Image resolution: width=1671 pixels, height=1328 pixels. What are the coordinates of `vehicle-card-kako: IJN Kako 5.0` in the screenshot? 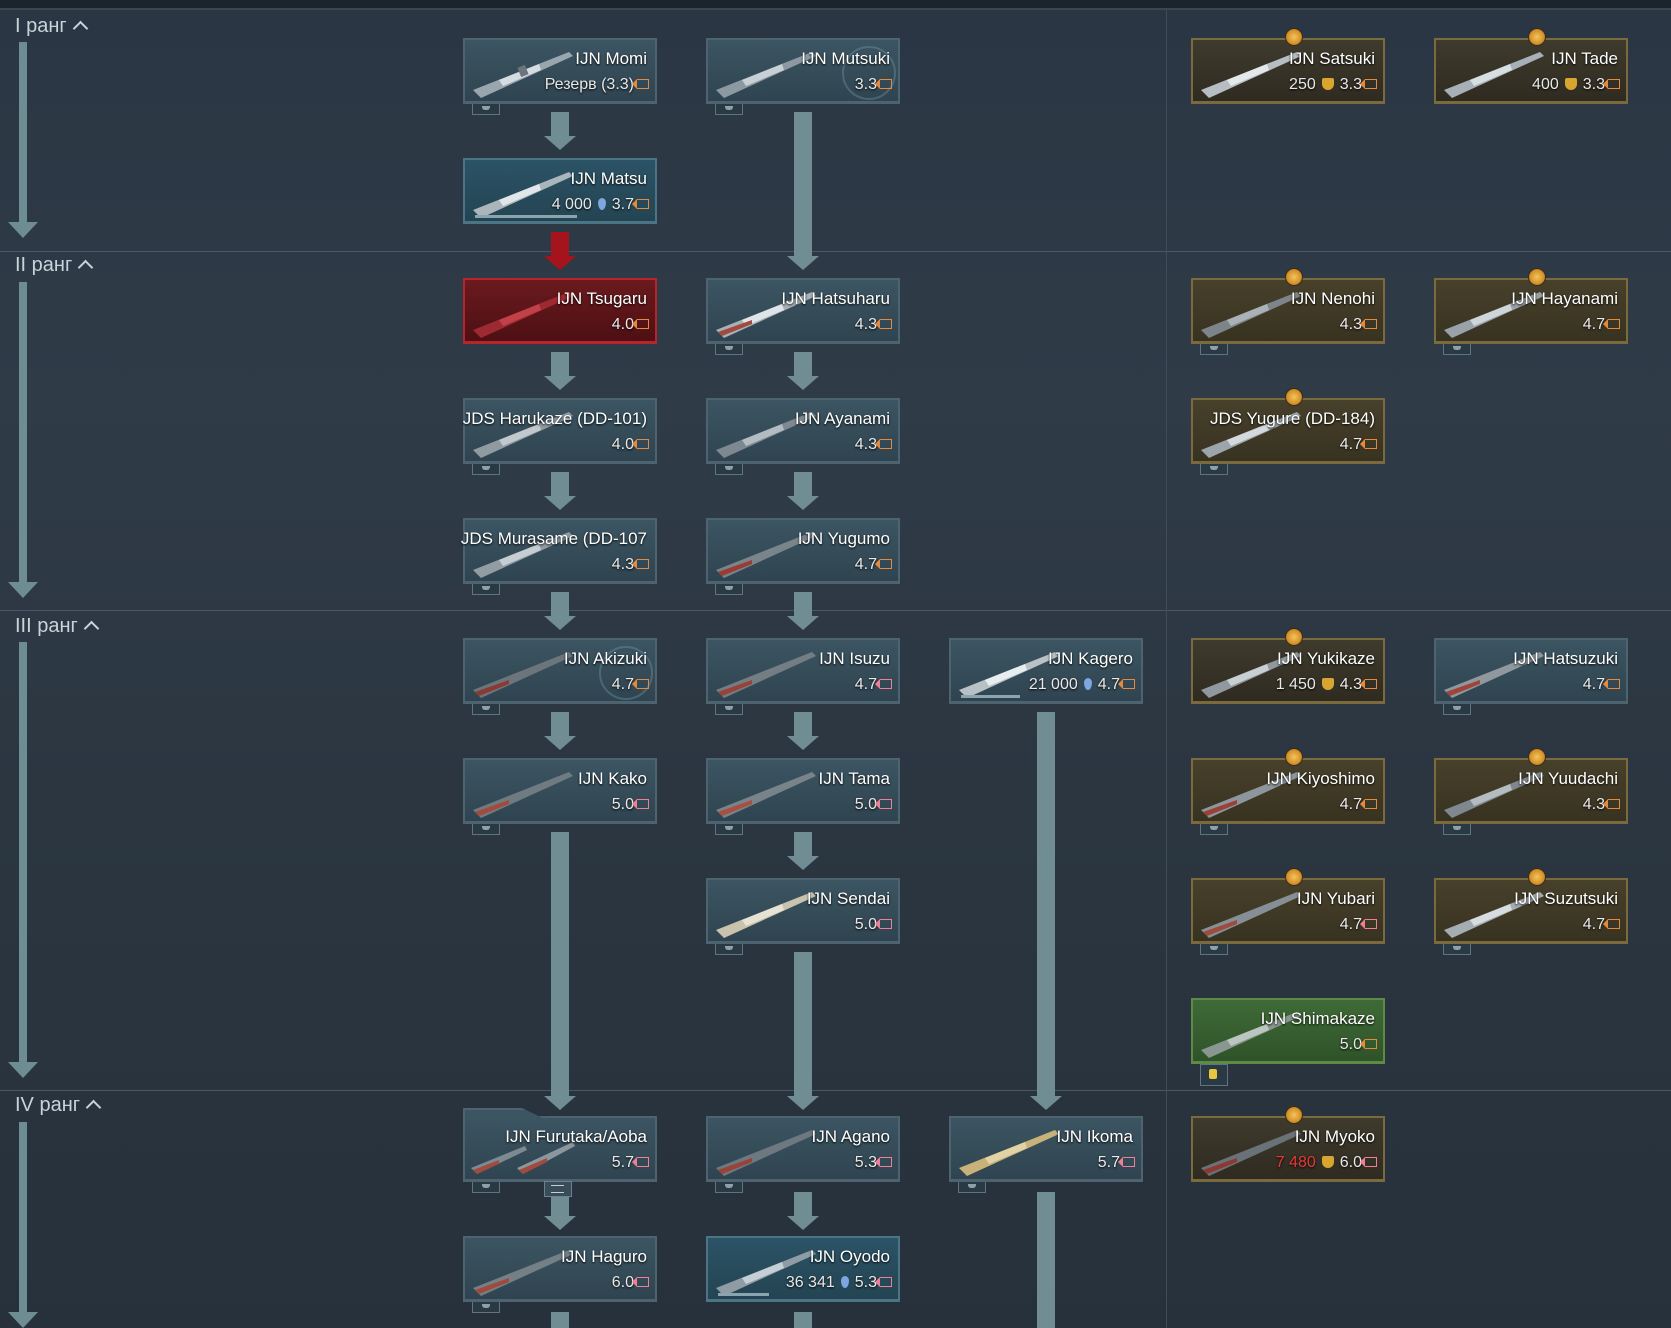 It's located at (560, 796).